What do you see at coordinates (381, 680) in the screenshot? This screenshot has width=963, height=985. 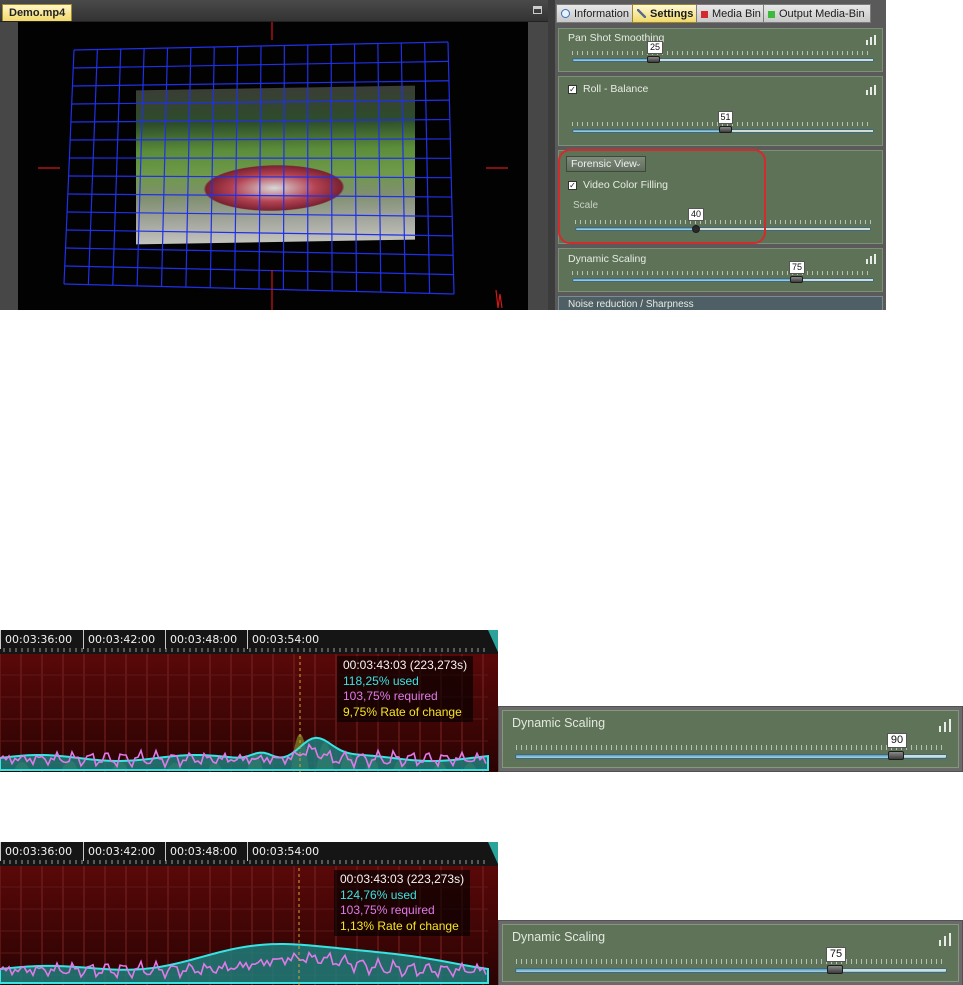 I see `readout-used: 118,25% used` at bounding box center [381, 680].